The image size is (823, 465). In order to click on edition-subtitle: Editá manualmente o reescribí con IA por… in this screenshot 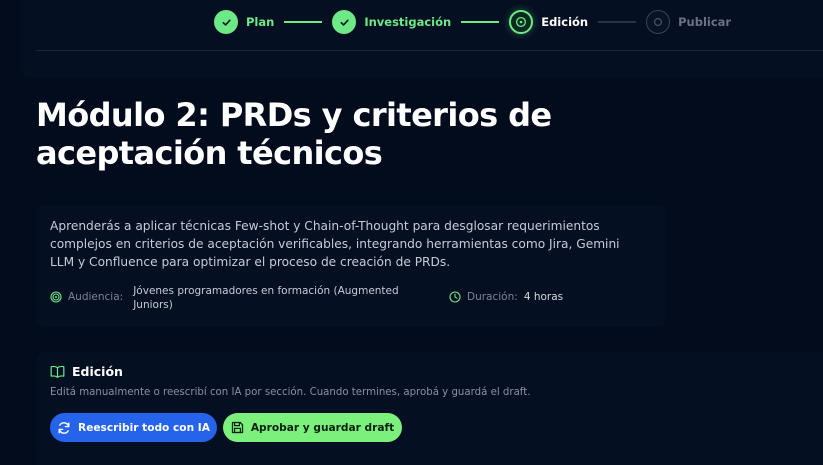, I will do `click(290, 392)`.